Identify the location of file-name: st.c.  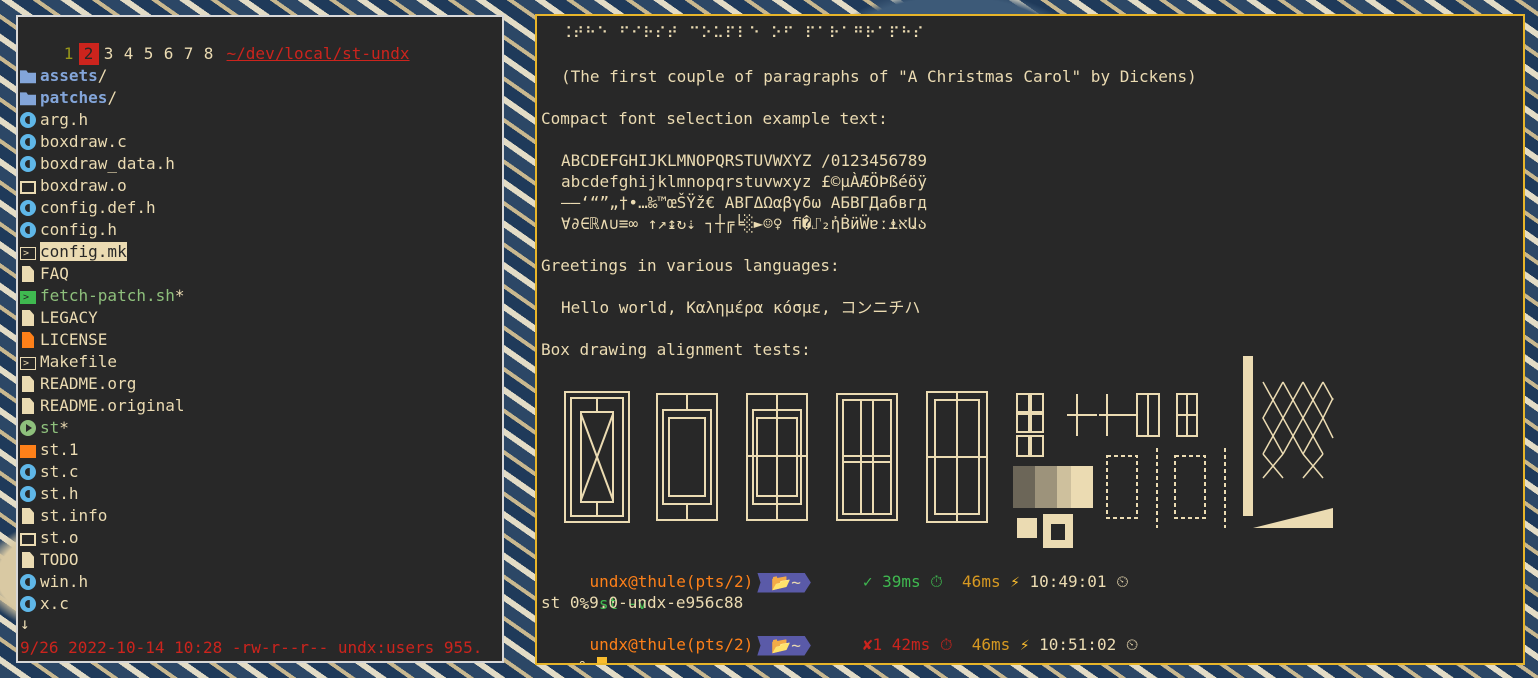
(59, 471).